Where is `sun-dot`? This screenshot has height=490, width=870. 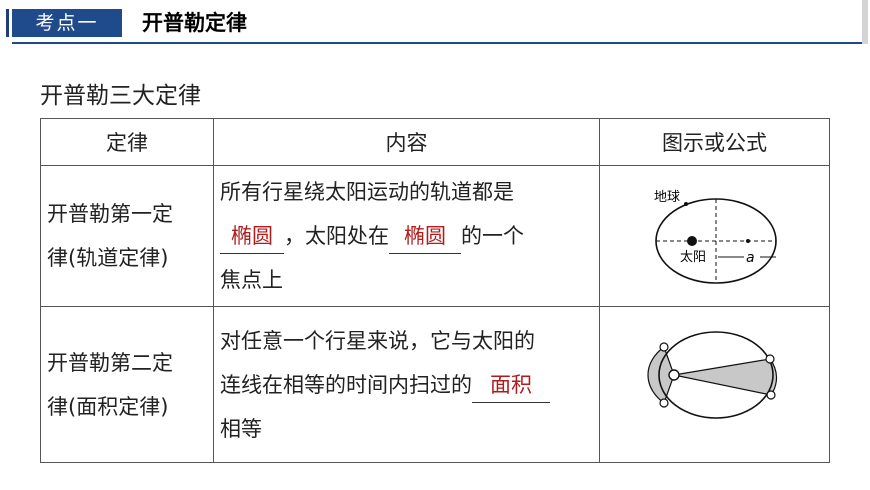
sun-dot is located at coordinates (692, 241).